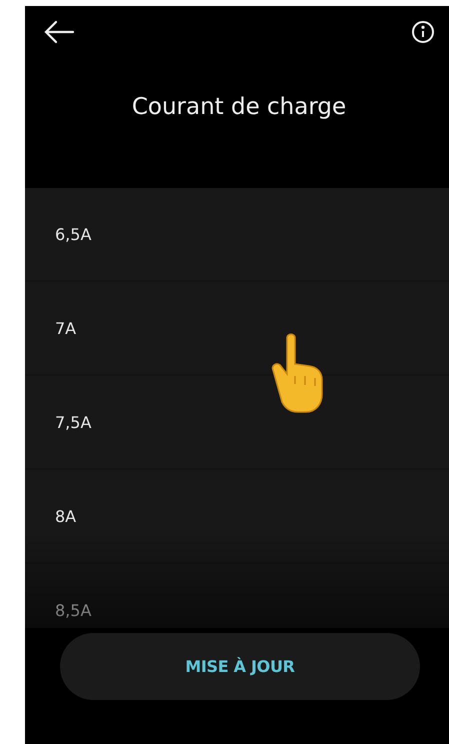 The image size is (449, 744). Describe the element at coordinates (65, 516) in the screenshot. I see `current-option: 8A` at that location.